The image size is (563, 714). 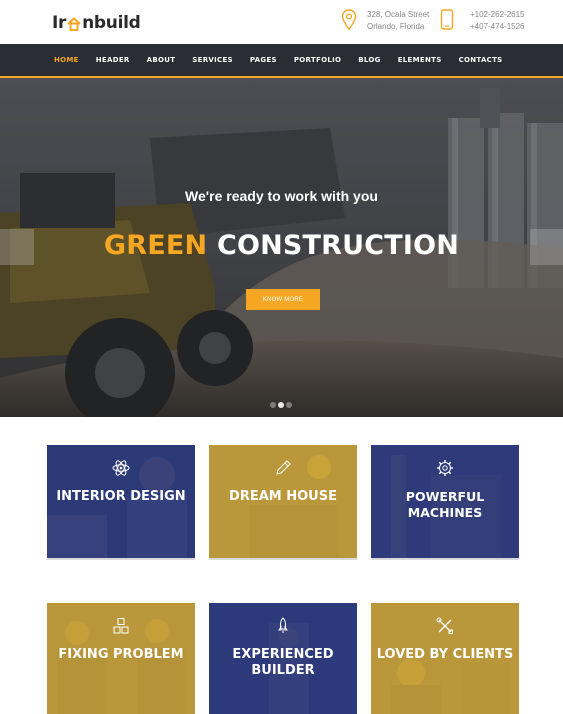 What do you see at coordinates (17, 247) in the screenshot?
I see `slider-prev-arrow` at bounding box center [17, 247].